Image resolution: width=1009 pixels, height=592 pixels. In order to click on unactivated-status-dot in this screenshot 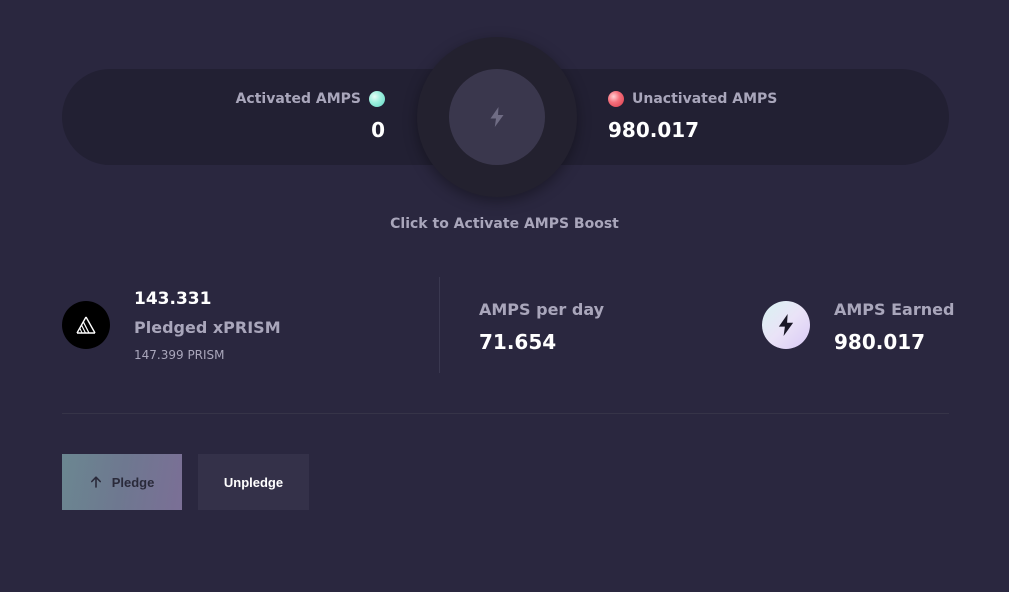, I will do `click(616, 99)`.